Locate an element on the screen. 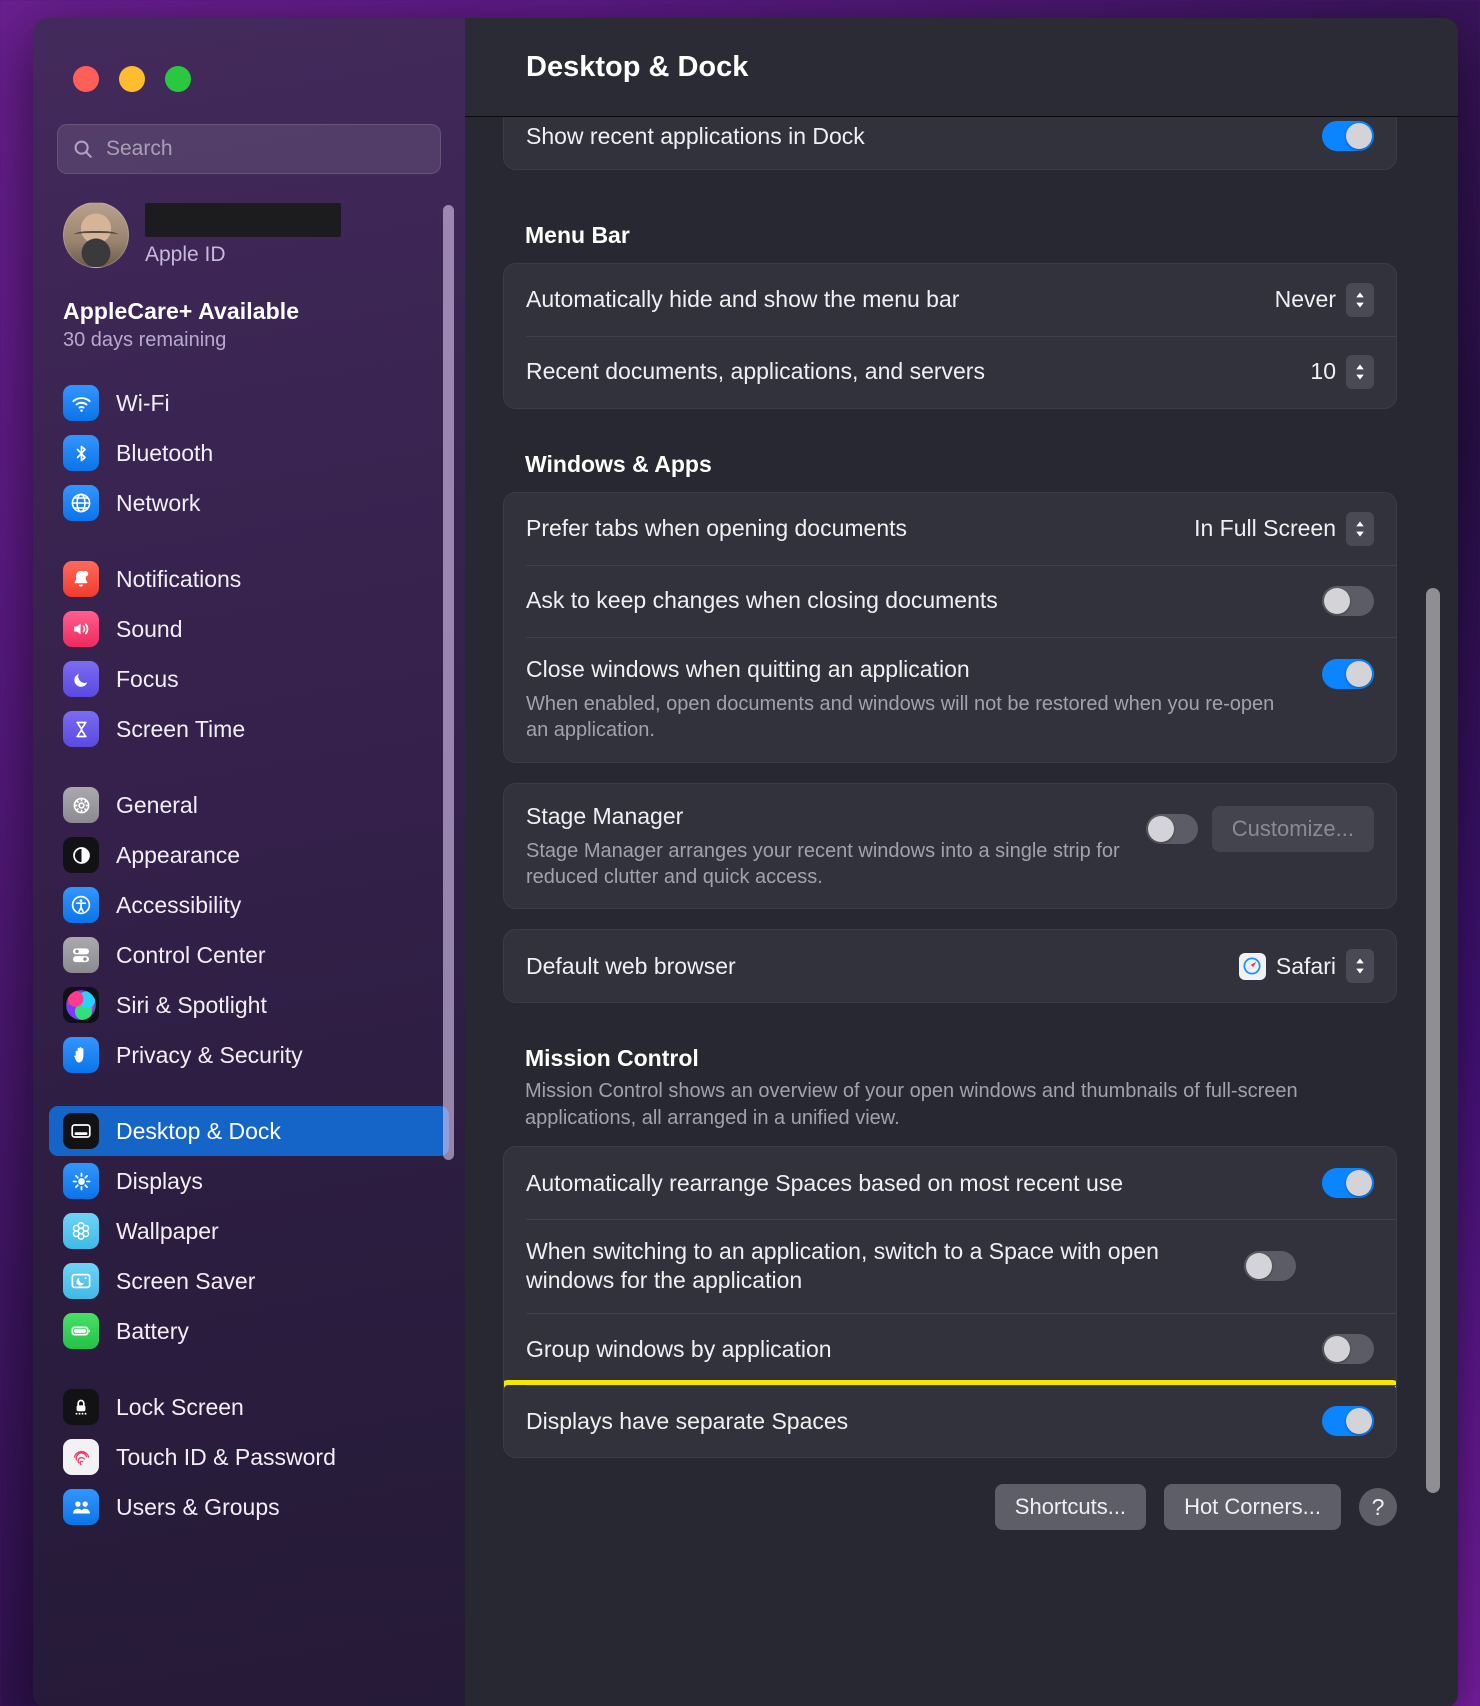 This screenshot has height=1706, width=1480. sidebar-item-bluetooth: Bluetooth is located at coordinates (249, 453).